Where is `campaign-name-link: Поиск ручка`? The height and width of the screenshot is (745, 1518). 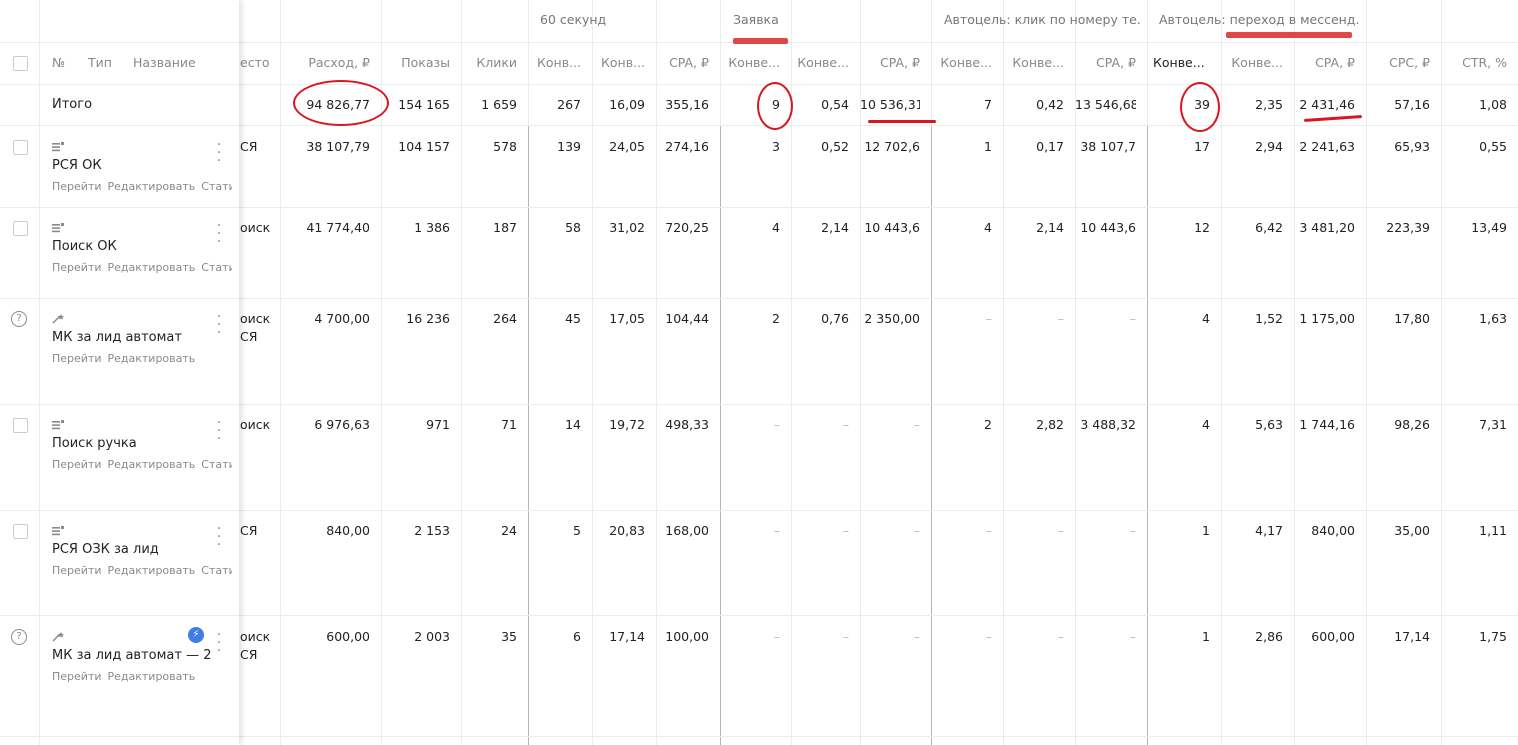 campaign-name-link: Поиск ручка is located at coordinates (94, 443).